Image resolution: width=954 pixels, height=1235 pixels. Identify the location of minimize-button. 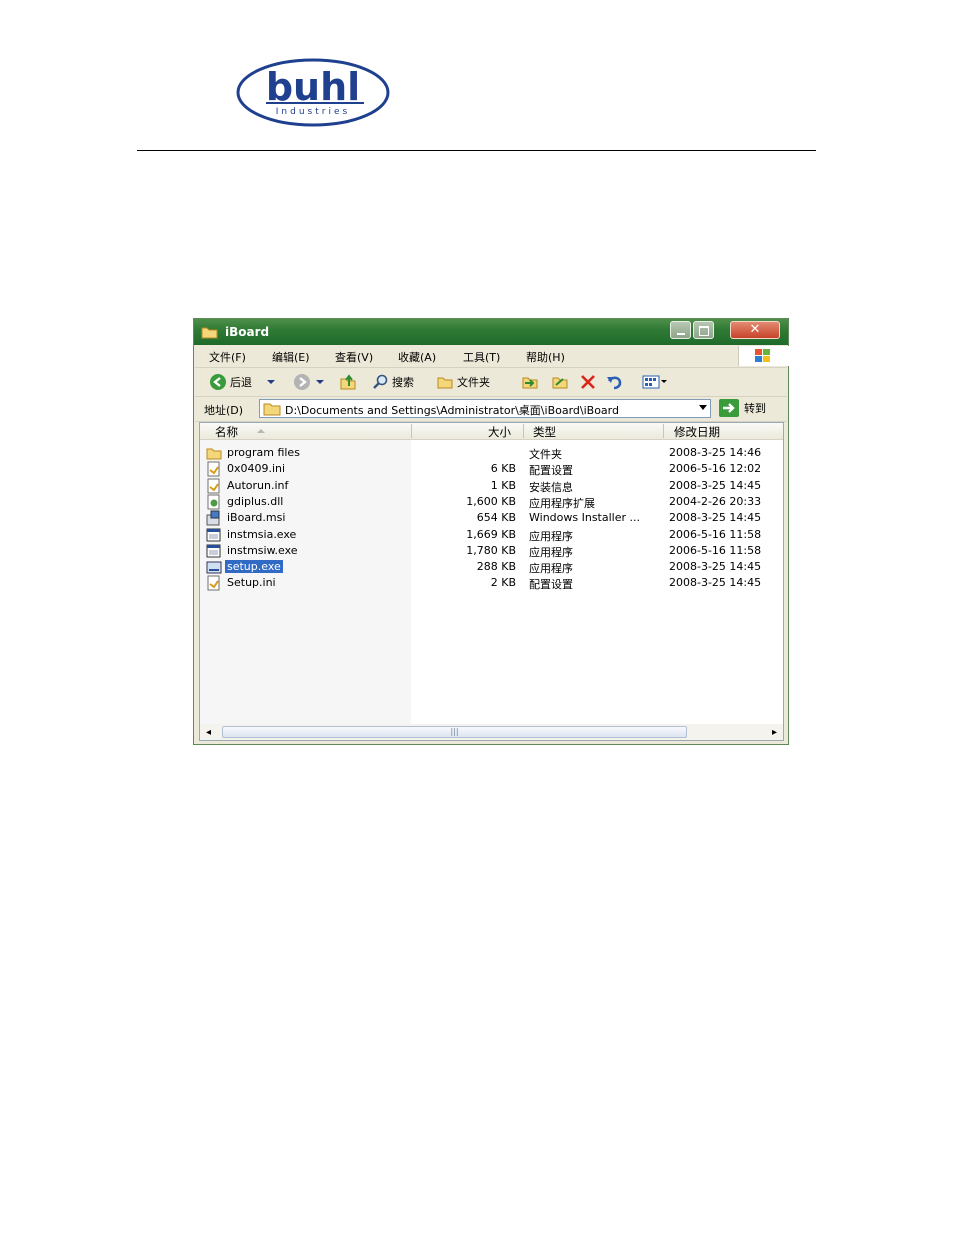
(680, 330).